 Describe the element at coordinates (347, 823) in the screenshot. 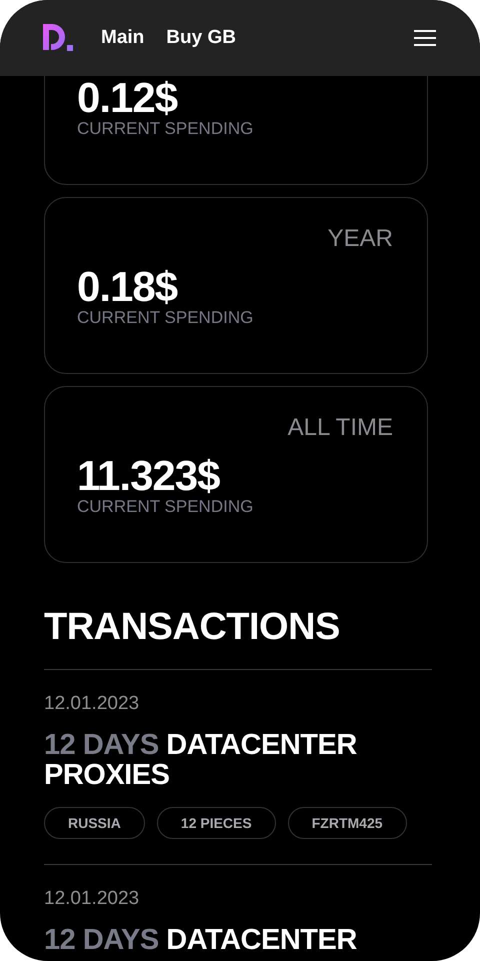

I see `transaction-tag: FZRTM425` at that location.